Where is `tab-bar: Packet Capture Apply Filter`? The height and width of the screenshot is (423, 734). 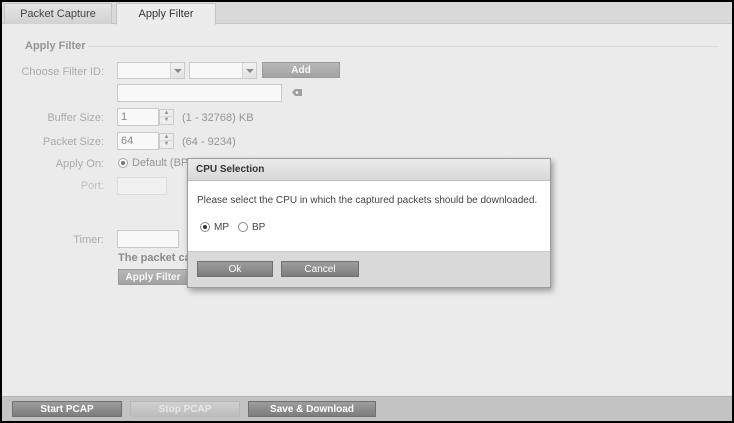 tab-bar: Packet Capture Apply Filter is located at coordinates (367, 13).